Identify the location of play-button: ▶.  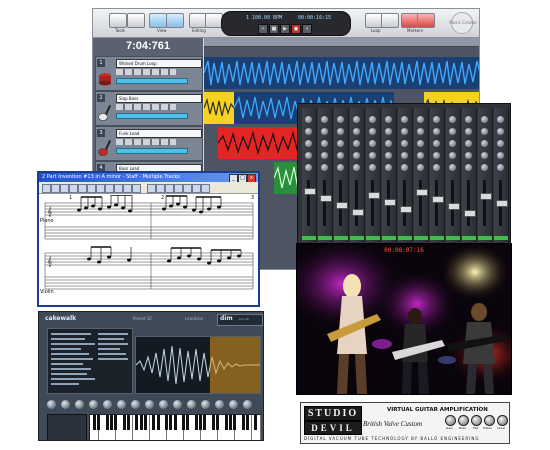
(285, 29).